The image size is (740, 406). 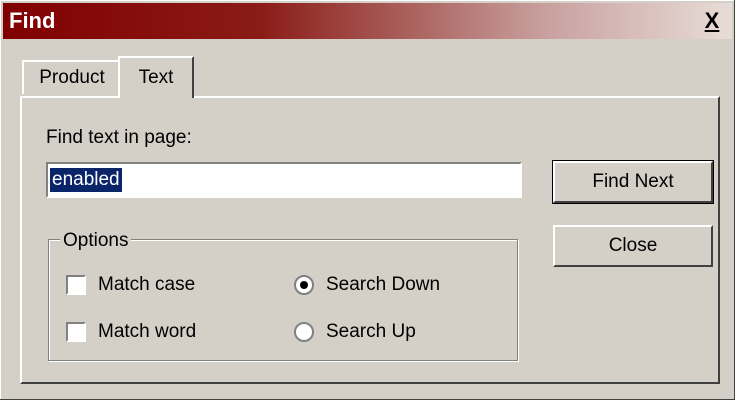 I want to click on search-up-option: Search Up, so click(x=355, y=332).